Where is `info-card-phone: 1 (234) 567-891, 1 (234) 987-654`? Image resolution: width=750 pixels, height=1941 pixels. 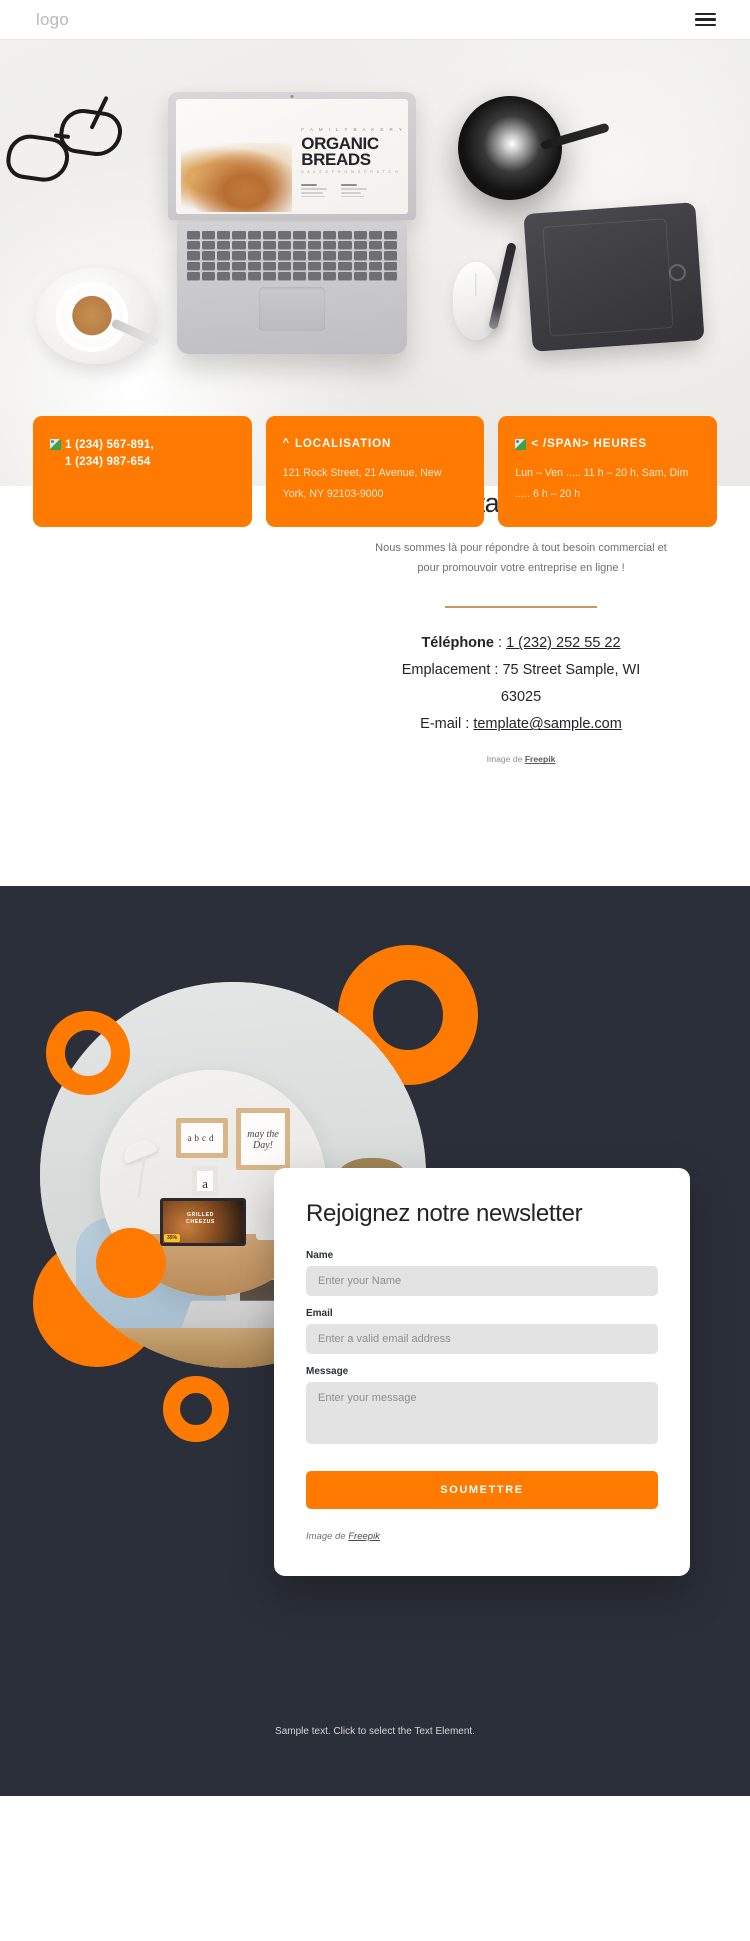
info-card-phone: 1 (234) 567-891, 1 (234) 987-654 is located at coordinates (142, 471).